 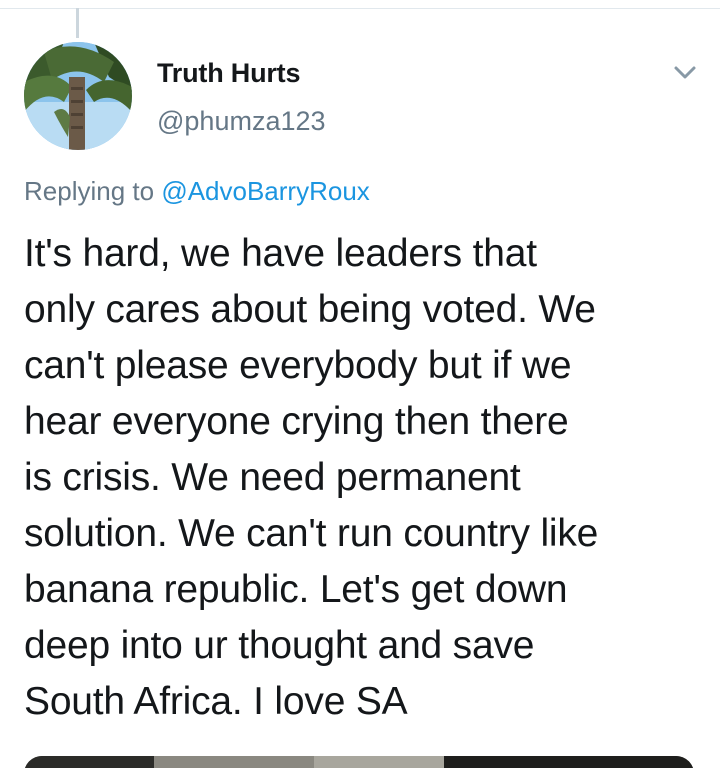 What do you see at coordinates (360, 8) in the screenshot?
I see `top-divider` at bounding box center [360, 8].